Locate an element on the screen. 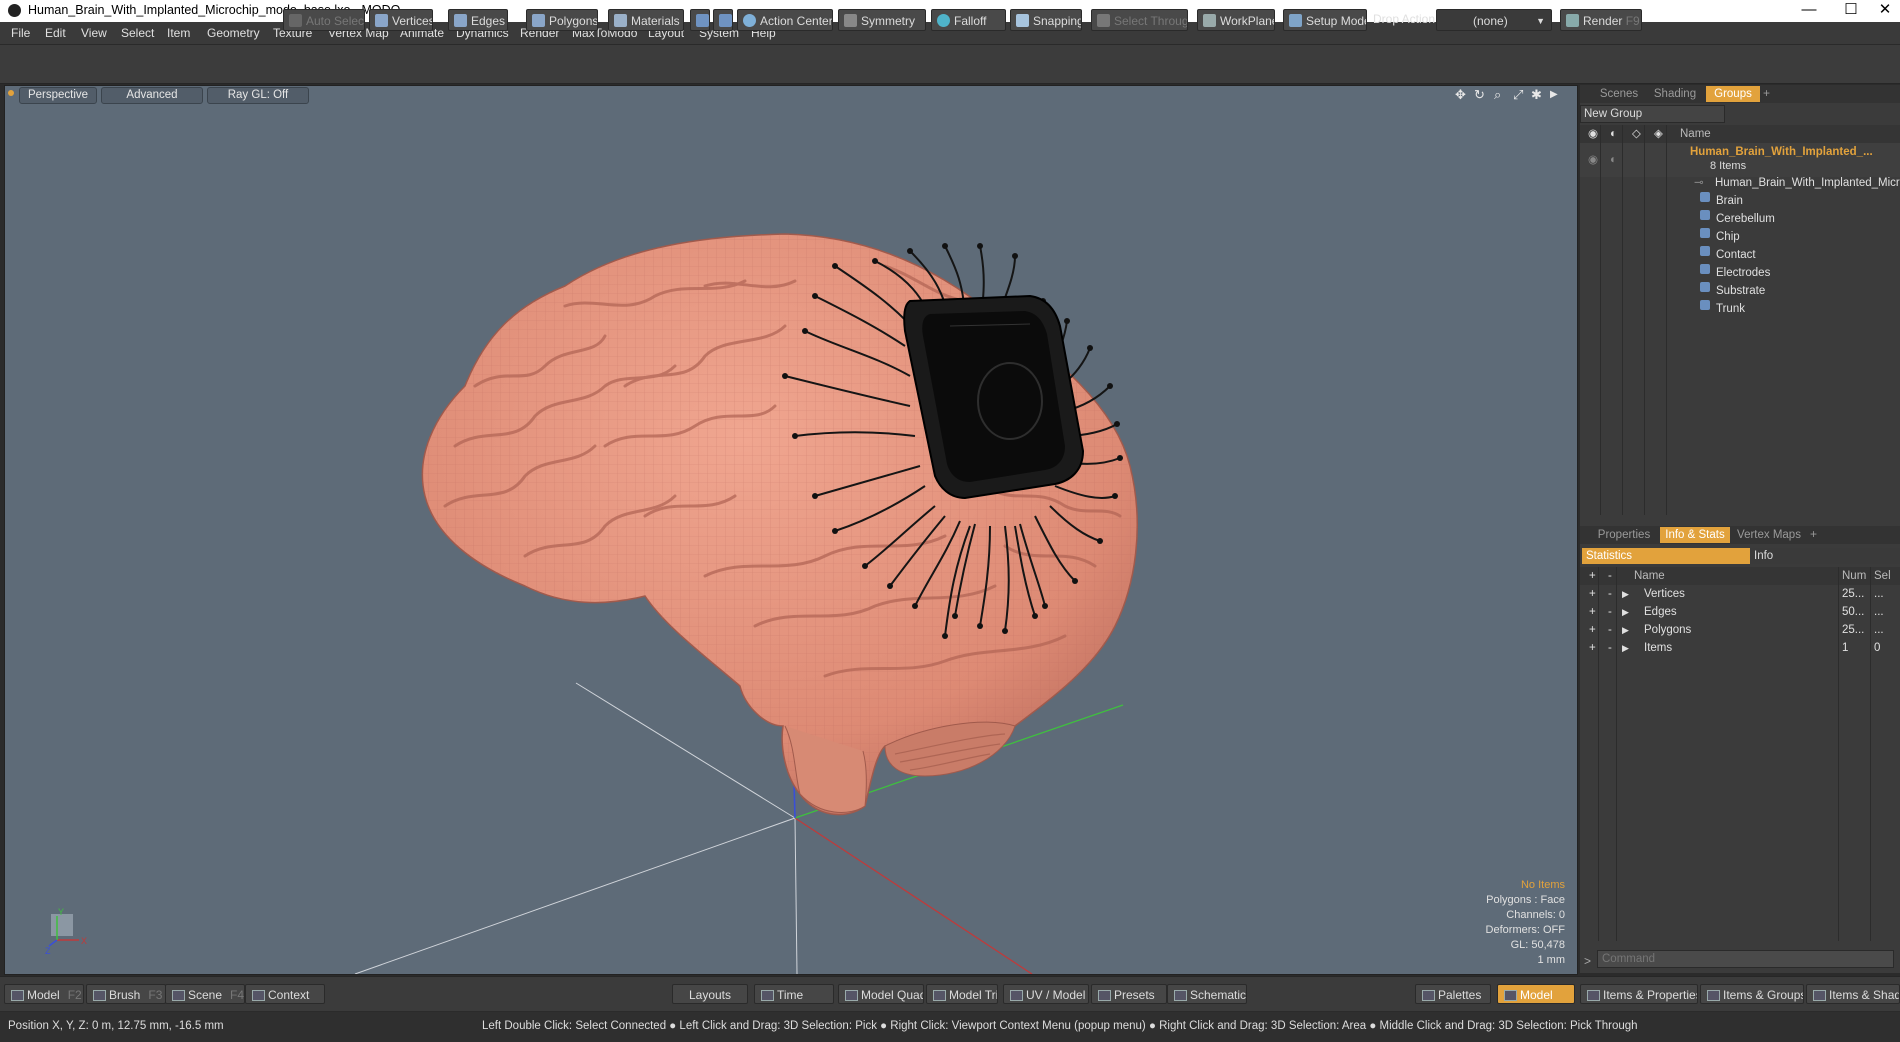 This screenshot has height=1042, width=1900. tab-items-shading: Items & Shading is located at coordinates (1853, 994).